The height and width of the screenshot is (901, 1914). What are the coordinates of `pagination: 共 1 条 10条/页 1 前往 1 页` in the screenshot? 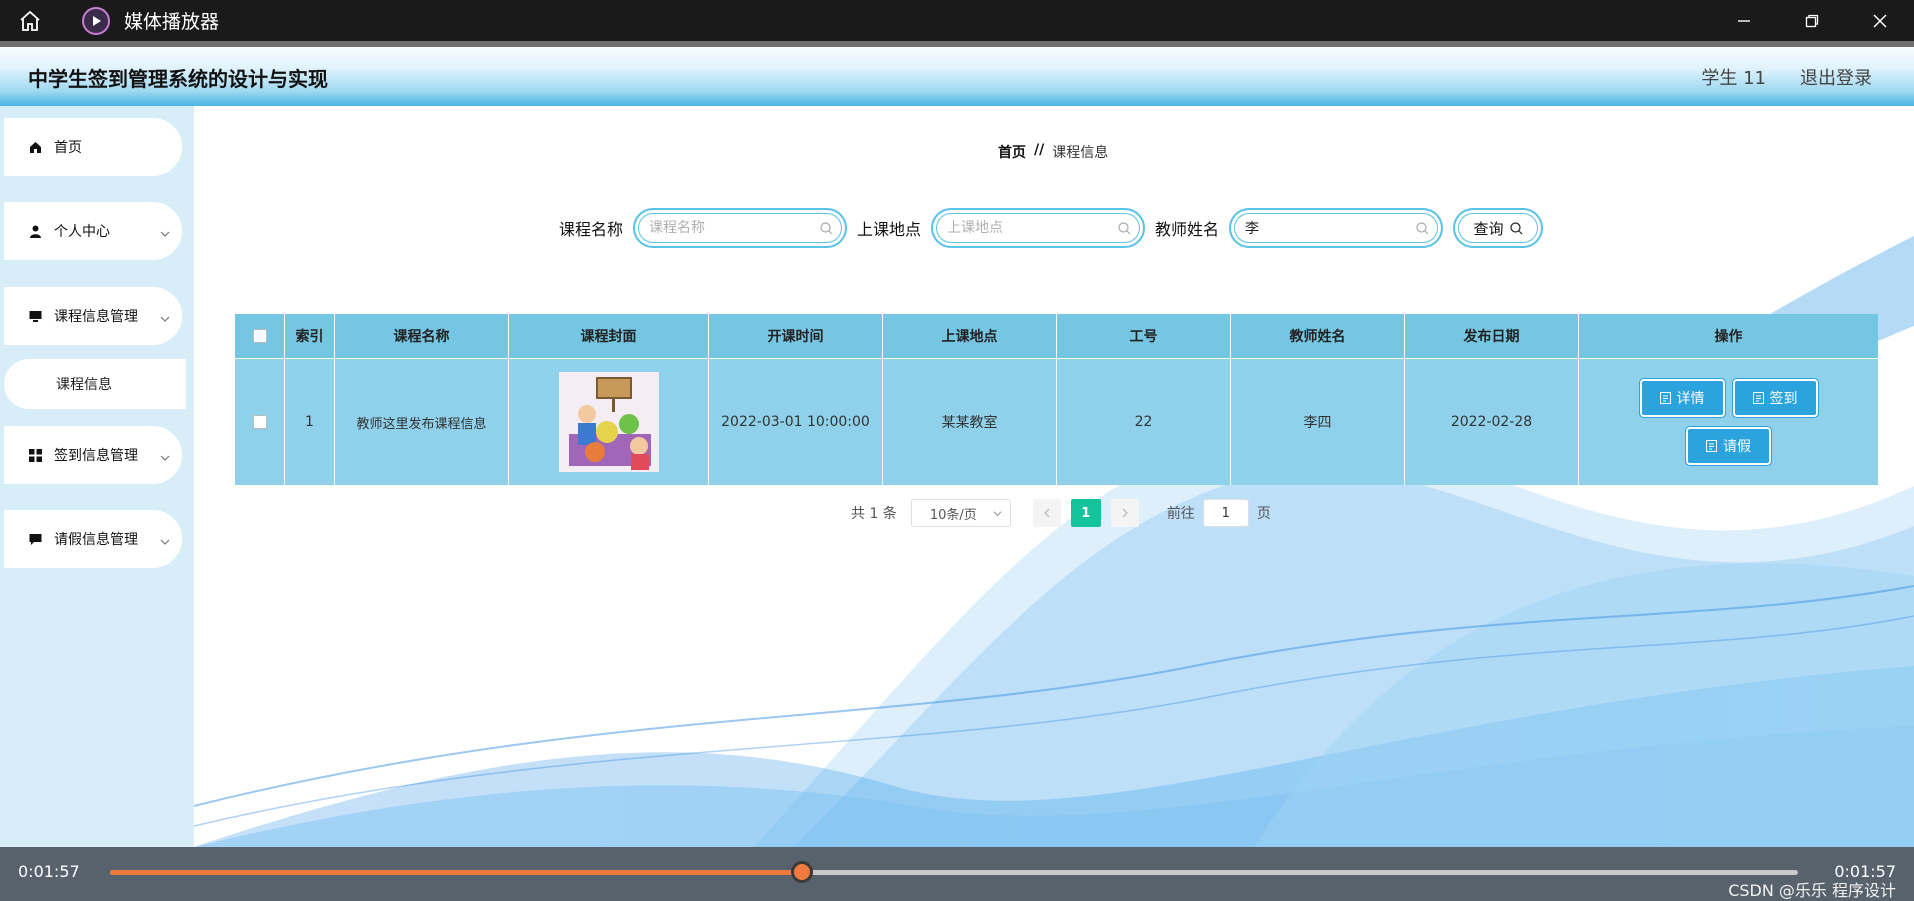 It's located at (1061, 513).